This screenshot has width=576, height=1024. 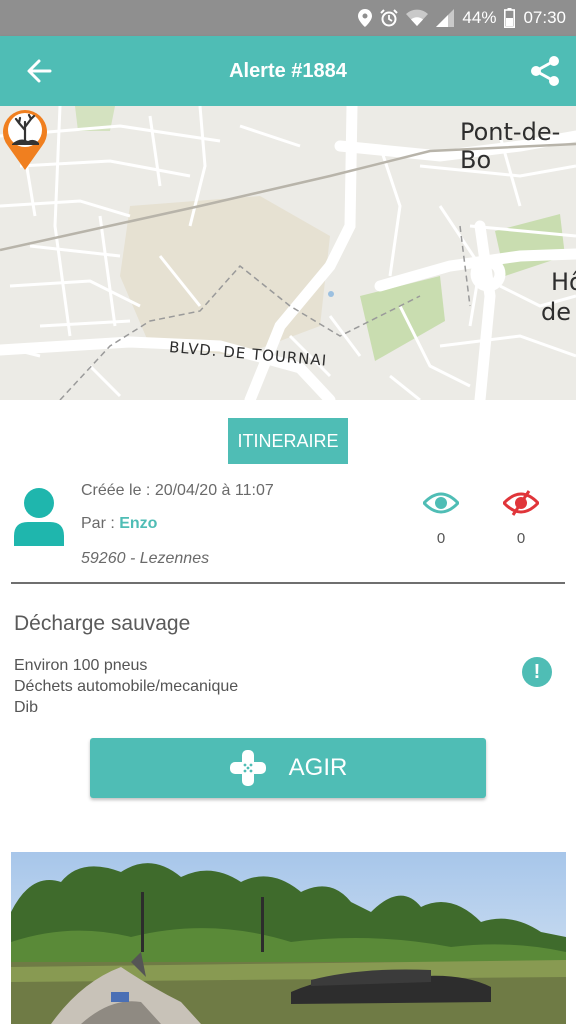 I want to click on eye-icon, so click(x=441, y=503).